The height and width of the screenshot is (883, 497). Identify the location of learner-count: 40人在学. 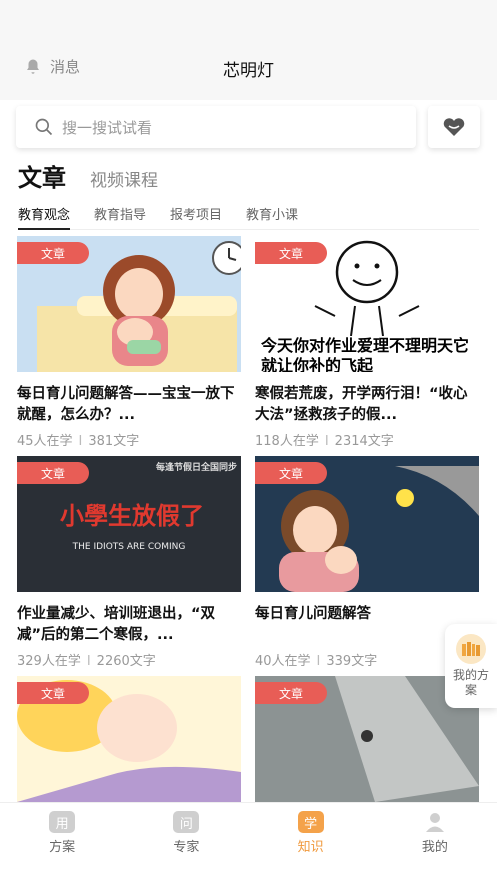
(283, 661).